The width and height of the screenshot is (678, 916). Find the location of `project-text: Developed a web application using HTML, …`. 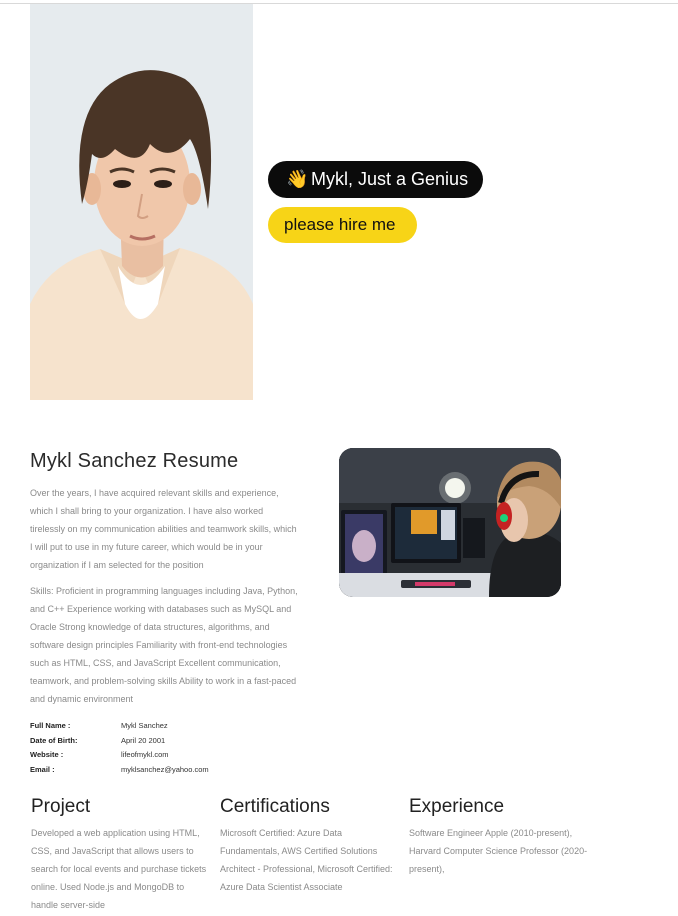

project-text: Developed a web application using HTML, … is located at coordinates (119, 869).